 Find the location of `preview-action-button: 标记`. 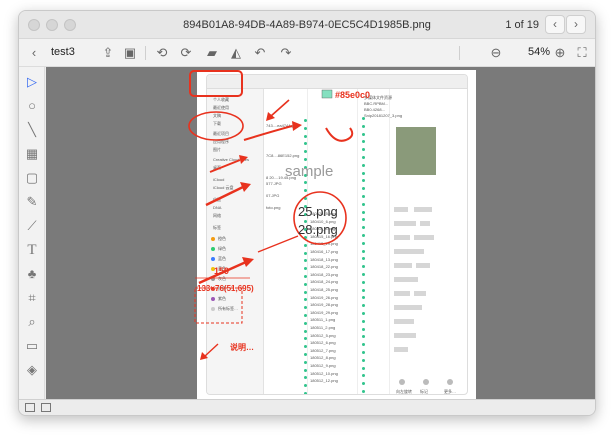

preview-action-button: 标记 is located at coordinates (424, 391).